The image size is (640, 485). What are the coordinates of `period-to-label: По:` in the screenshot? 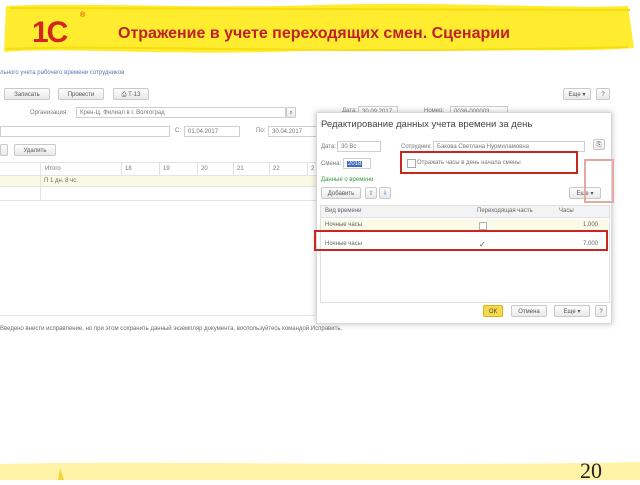 It's located at (261, 131).